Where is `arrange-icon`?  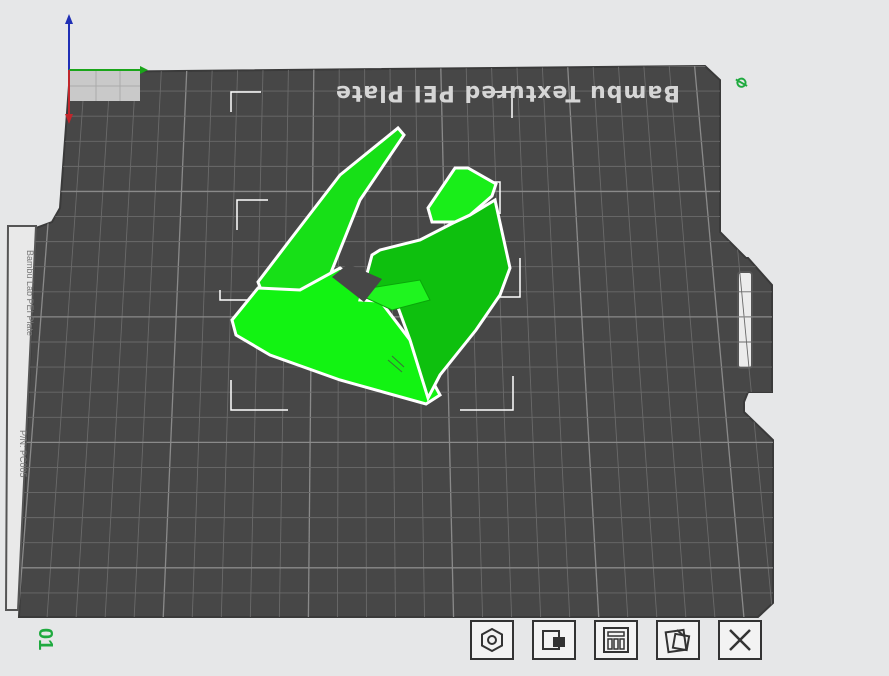 arrange-icon is located at coordinates (616, 640).